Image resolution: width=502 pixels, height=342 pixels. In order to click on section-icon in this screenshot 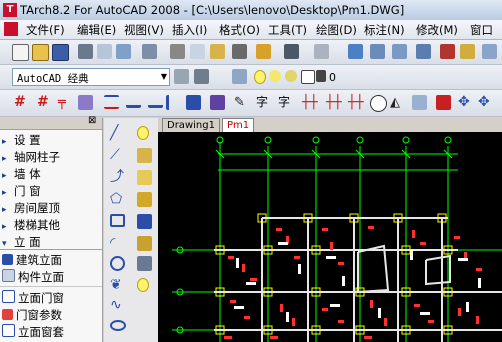, I will do `click(419, 102)`.